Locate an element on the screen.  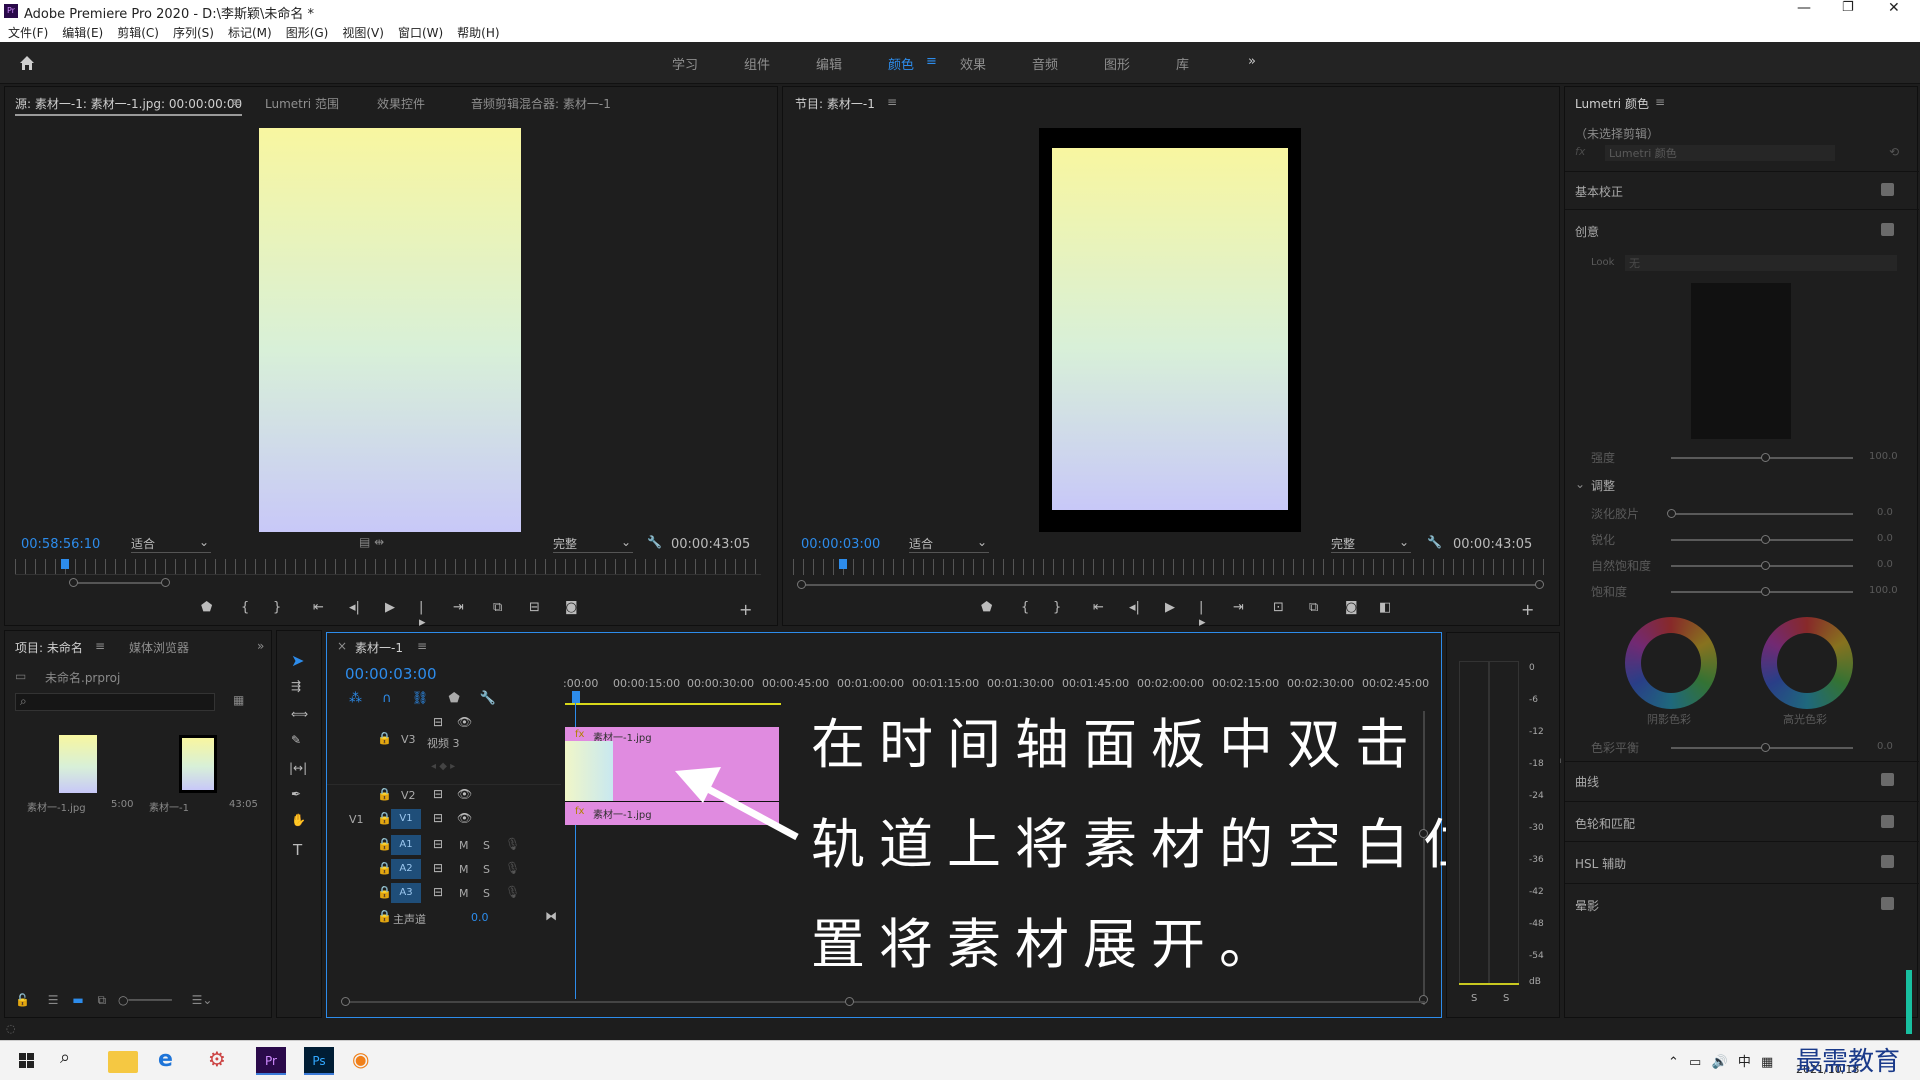
source-settings-wrench-icon: 🔧 is located at coordinates (654, 542).